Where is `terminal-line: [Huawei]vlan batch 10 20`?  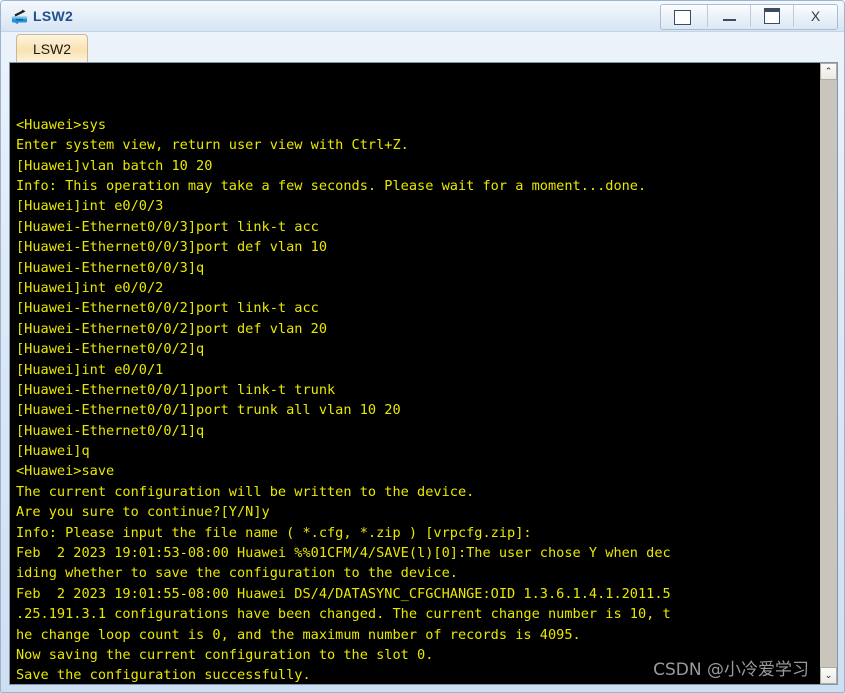
terminal-line: [Huawei]vlan batch 10 20 is located at coordinates (114, 165).